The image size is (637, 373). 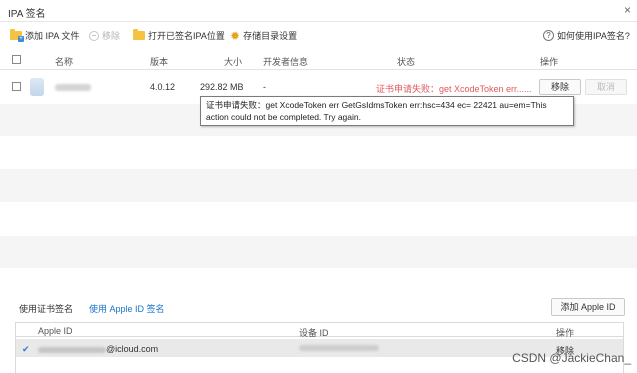 What do you see at coordinates (314, 333) in the screenshot?
I see `header-device-id: 设备 ID` at bounding box center [314, 333].